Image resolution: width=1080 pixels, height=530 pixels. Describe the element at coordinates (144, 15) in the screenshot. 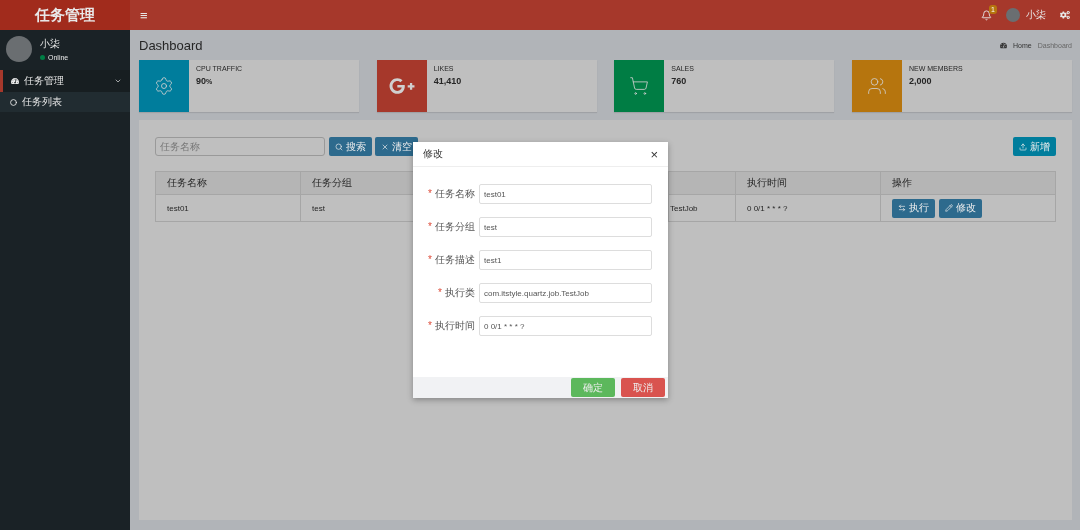

I see `menu-icon: ≡` at that location.